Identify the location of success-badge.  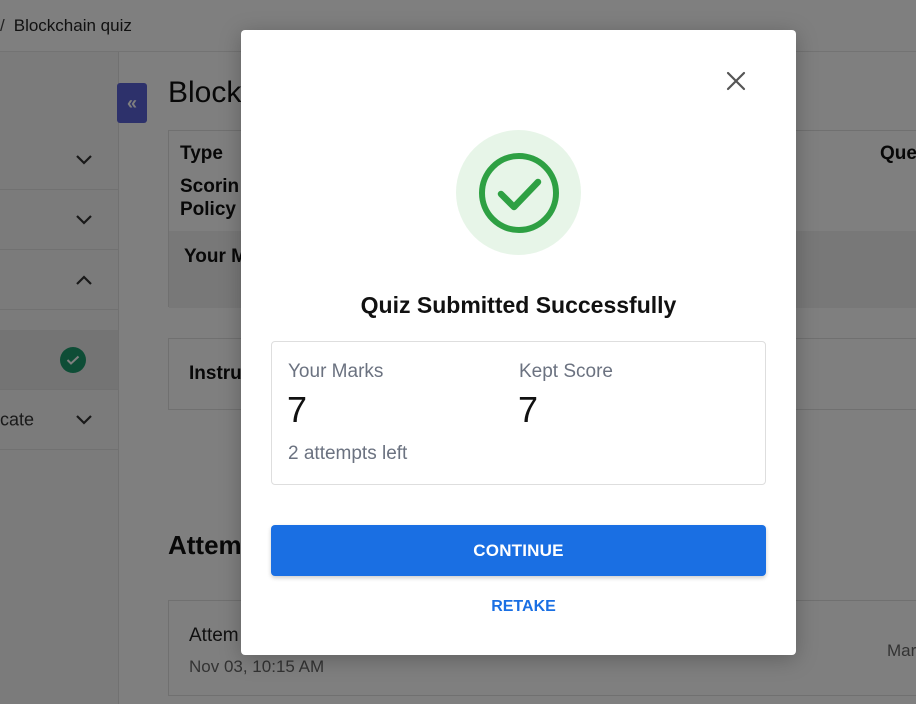
(518, 192).